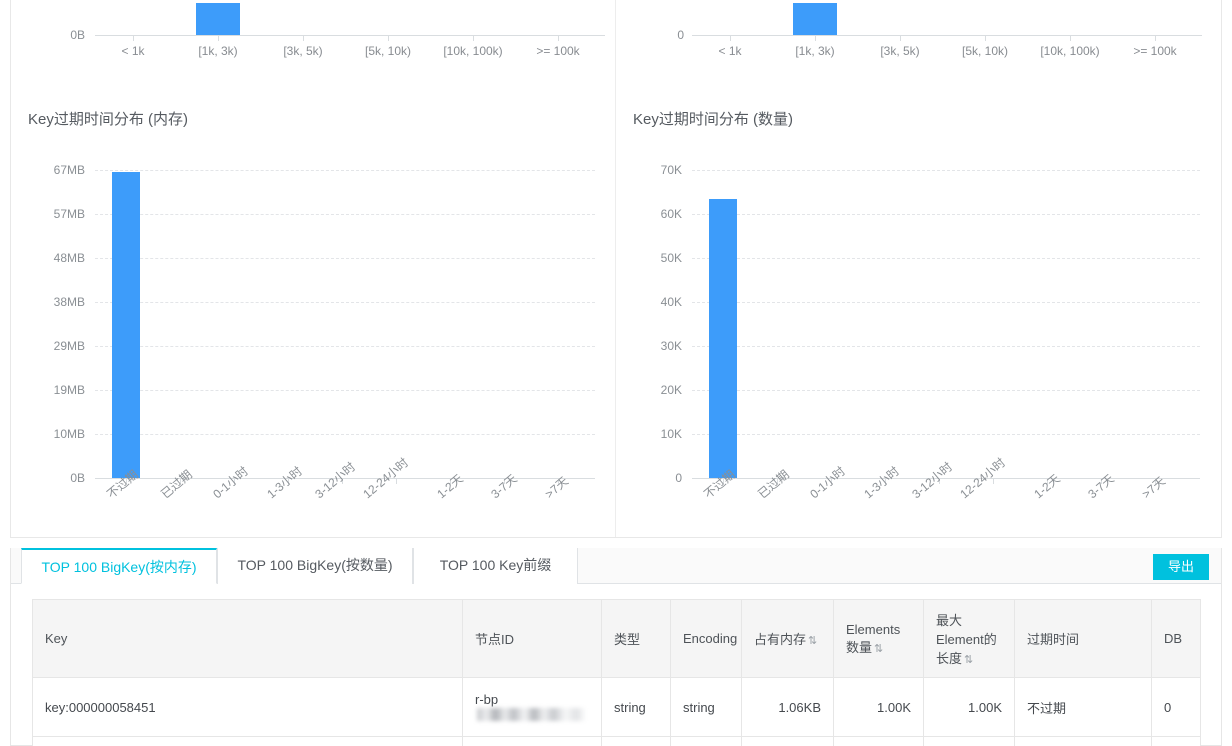 The width and height of the screenshot is (1232, 746). Describe the element at coordinates (671, 434) in the screenshot. I see `y-tick-10k: 10K` at that location.